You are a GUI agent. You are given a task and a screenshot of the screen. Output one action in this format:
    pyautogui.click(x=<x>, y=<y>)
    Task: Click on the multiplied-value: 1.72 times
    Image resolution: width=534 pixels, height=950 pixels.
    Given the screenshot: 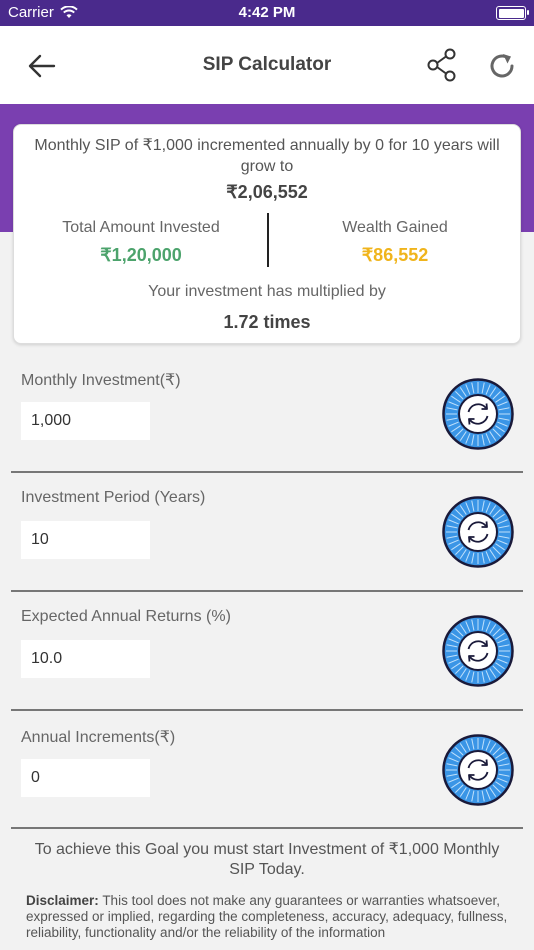 What is the action you would take?
    pyautogui.click(x=267, y=322)
    